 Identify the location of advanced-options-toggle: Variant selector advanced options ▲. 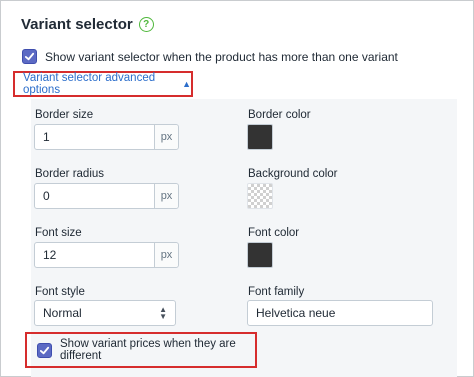
(103, 84).